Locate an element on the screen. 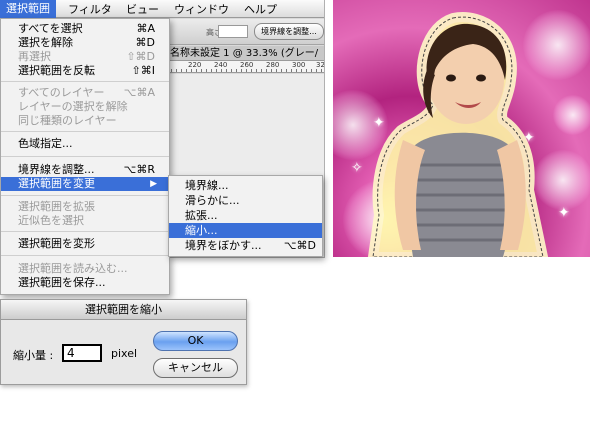 The width and height of the screenshot is (590, 435). menu-item-label: すべてのレイヤー is located at coordinates (61, 92).